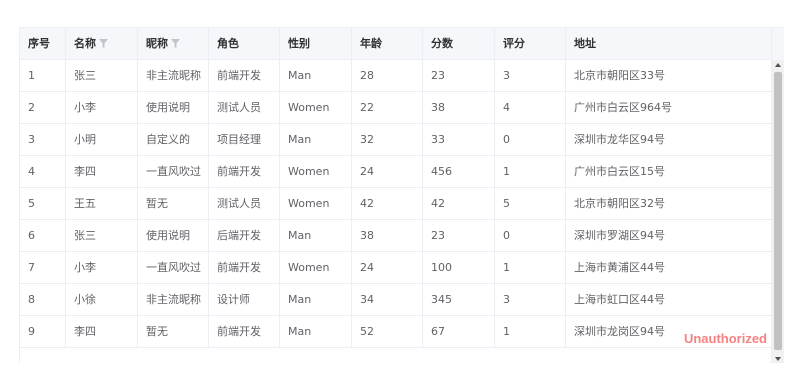 The width and height of the screenshot is (800, 380). What do you see at coordinates (102, 108) in the screenshot?
I see `cell-name: 小李` at bounding box center [102, 108].